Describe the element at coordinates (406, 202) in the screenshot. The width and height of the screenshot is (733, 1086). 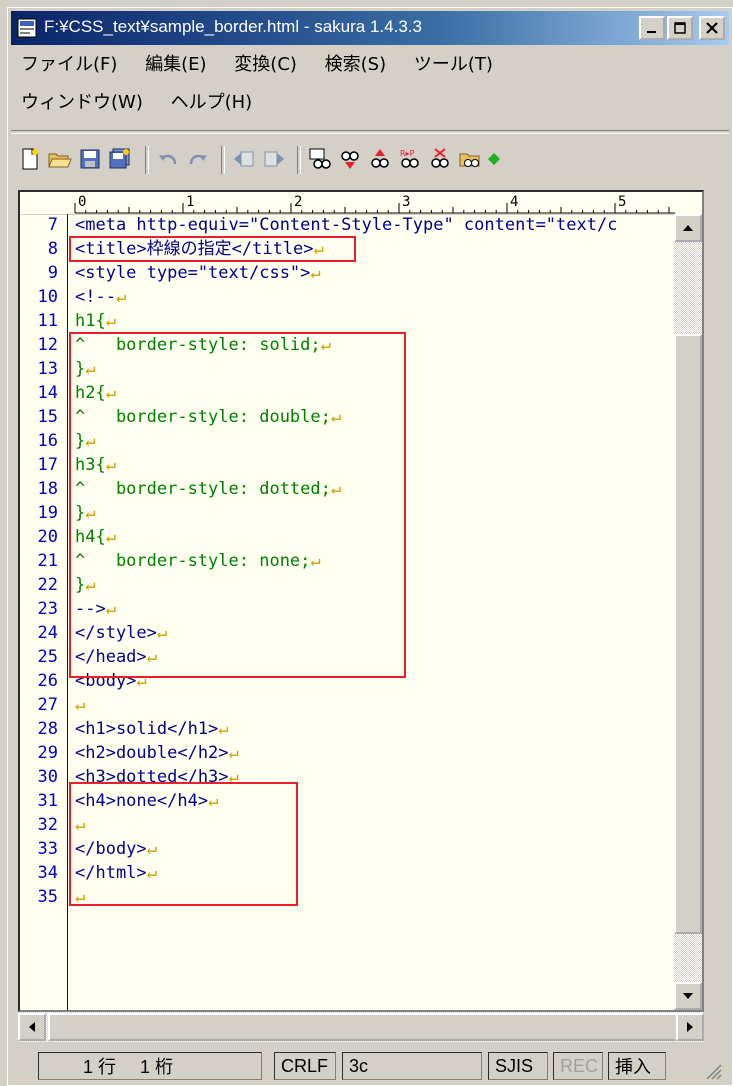
I see `ruler-label: 3` at that location.